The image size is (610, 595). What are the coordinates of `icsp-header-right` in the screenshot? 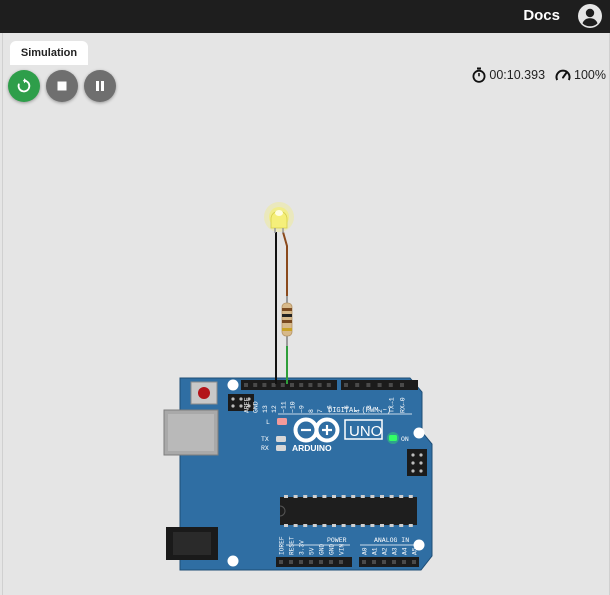 It's located at (417, 462).